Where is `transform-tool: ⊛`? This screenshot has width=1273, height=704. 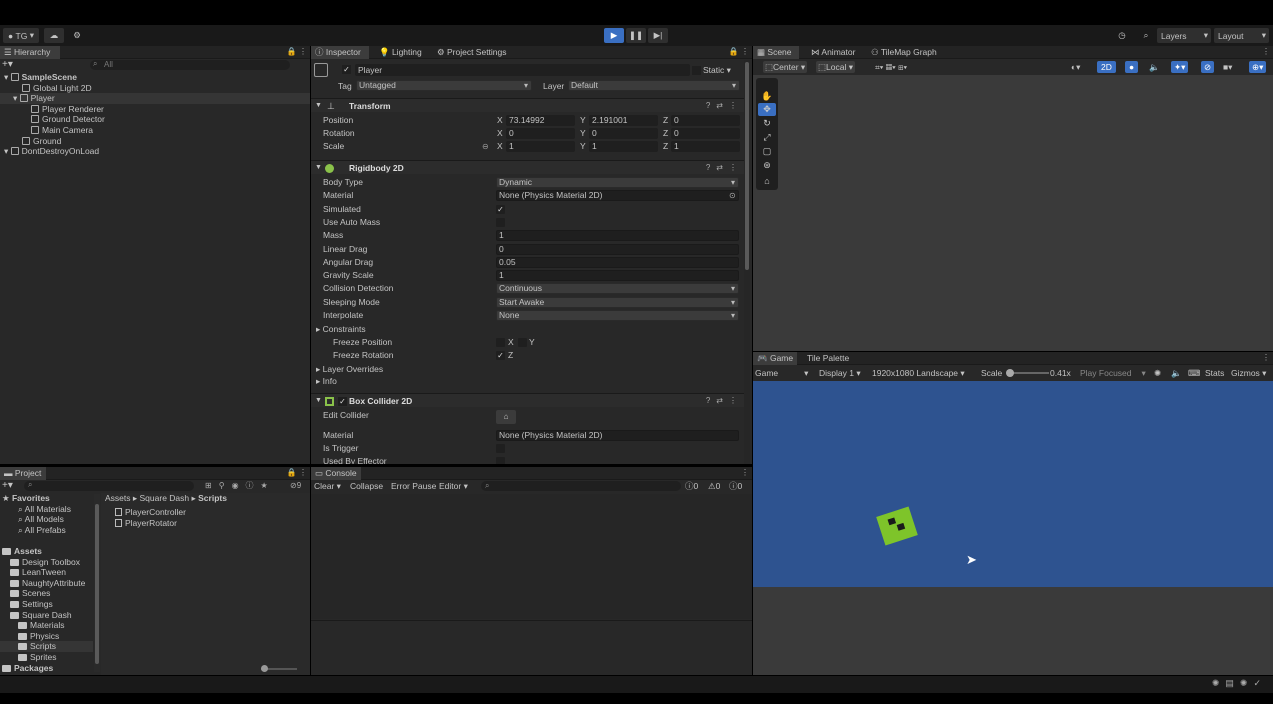 transform-tool: ⊛ is located at coordinates (767, 165).